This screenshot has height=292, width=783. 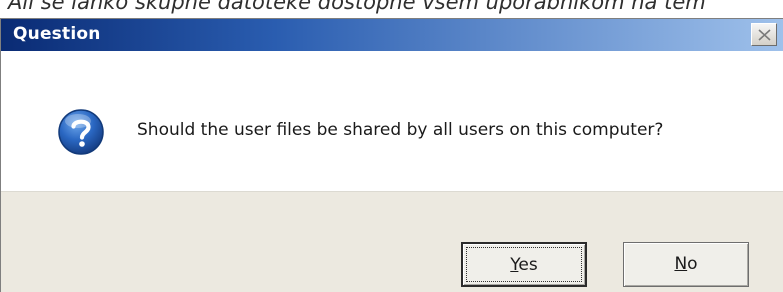 I want to click on close-icon, so click(x=764, y=35).